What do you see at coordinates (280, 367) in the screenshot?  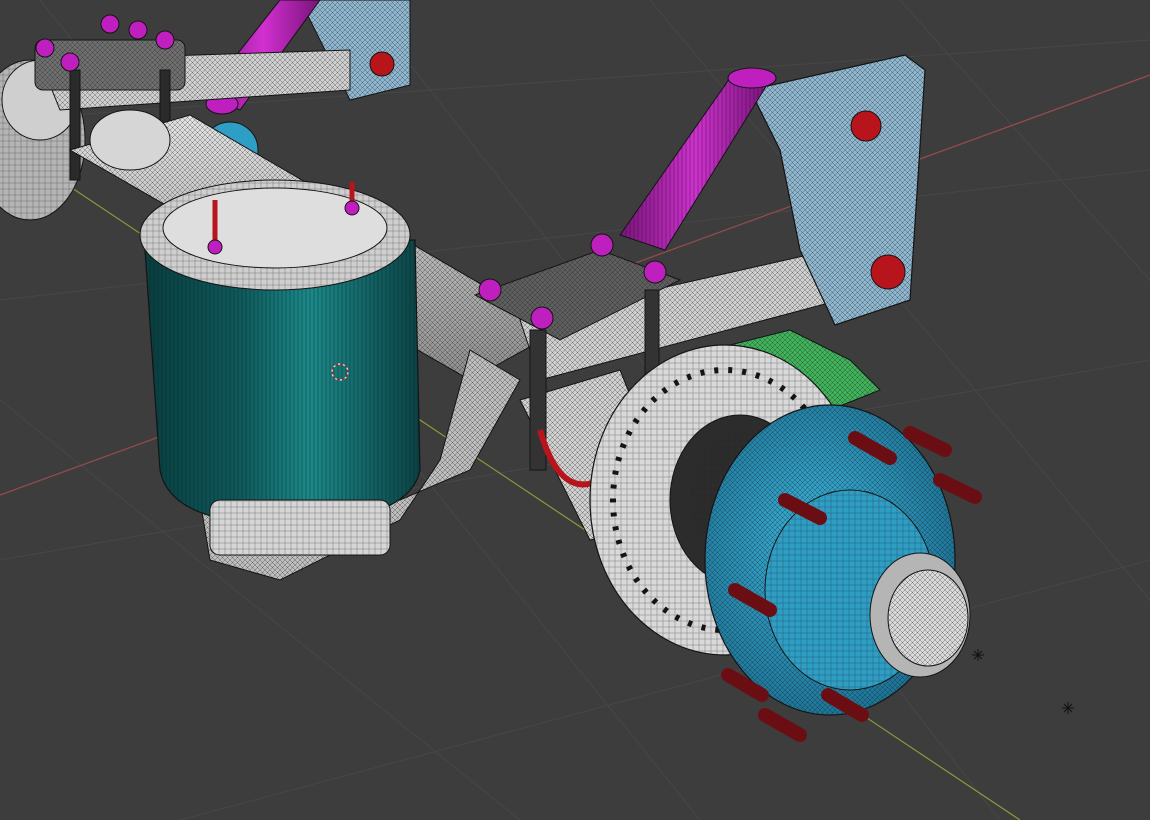 I see `air-spring-bellow` at bounding box center [280, 367].